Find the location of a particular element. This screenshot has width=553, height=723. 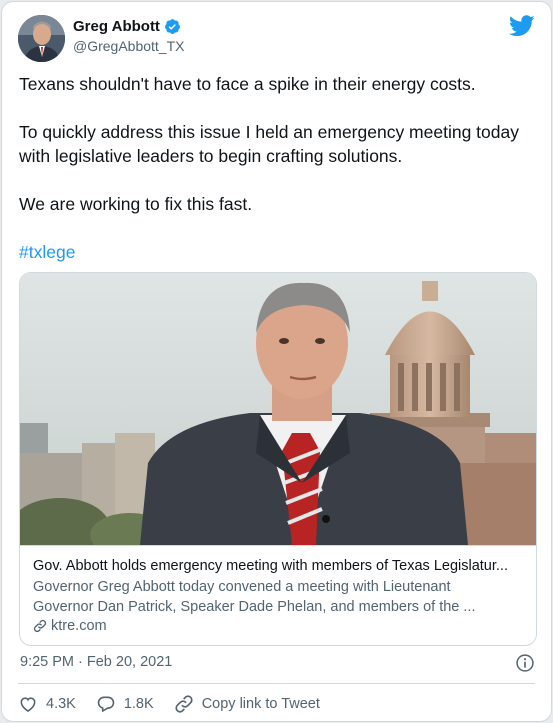

reply-count: 1.8K is located at coordinates (138, 704).